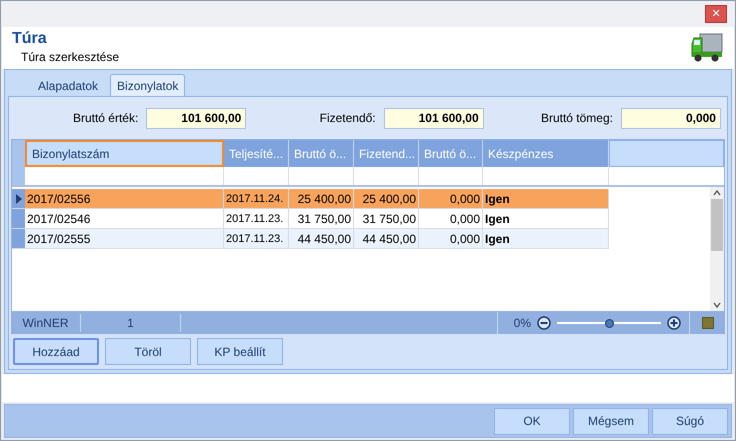 This screenshot has width=736, height=441. I want to click on action-button: KP beállít, so click(240, 351).